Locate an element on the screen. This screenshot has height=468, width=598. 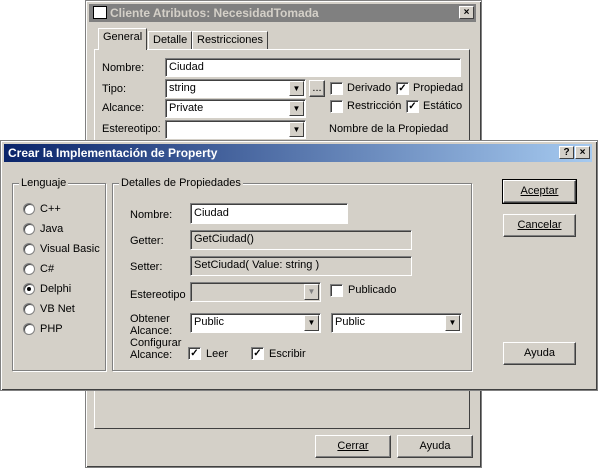
radio-label: PHP is located at coordinates (51, 329).